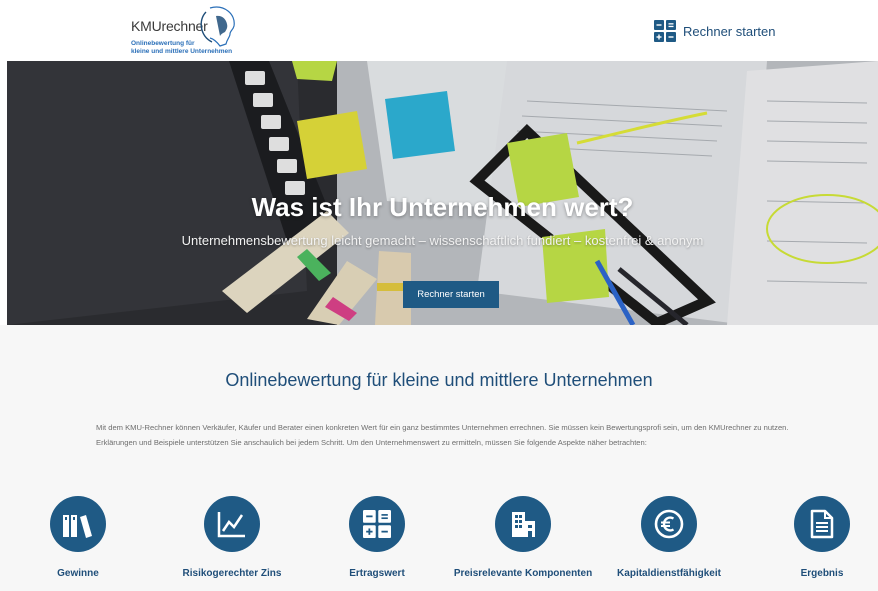 This screenshot has height=591, width=878. I want to click on start-calculator-header-label: Rechner starten, so click(729, 31).